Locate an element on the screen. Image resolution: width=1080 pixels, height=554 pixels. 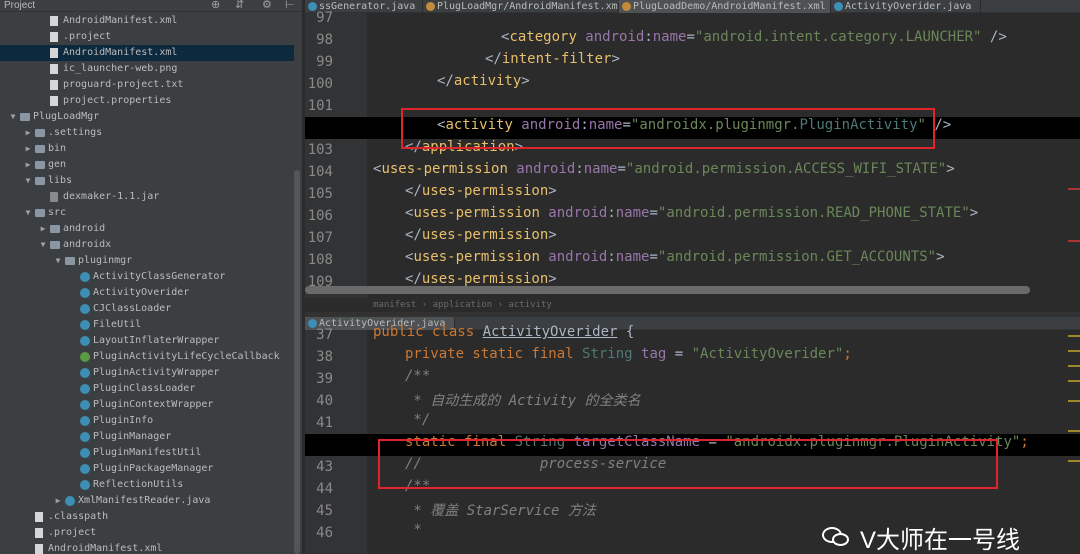
code-line: // process-service is located at coordinates (692, 467).